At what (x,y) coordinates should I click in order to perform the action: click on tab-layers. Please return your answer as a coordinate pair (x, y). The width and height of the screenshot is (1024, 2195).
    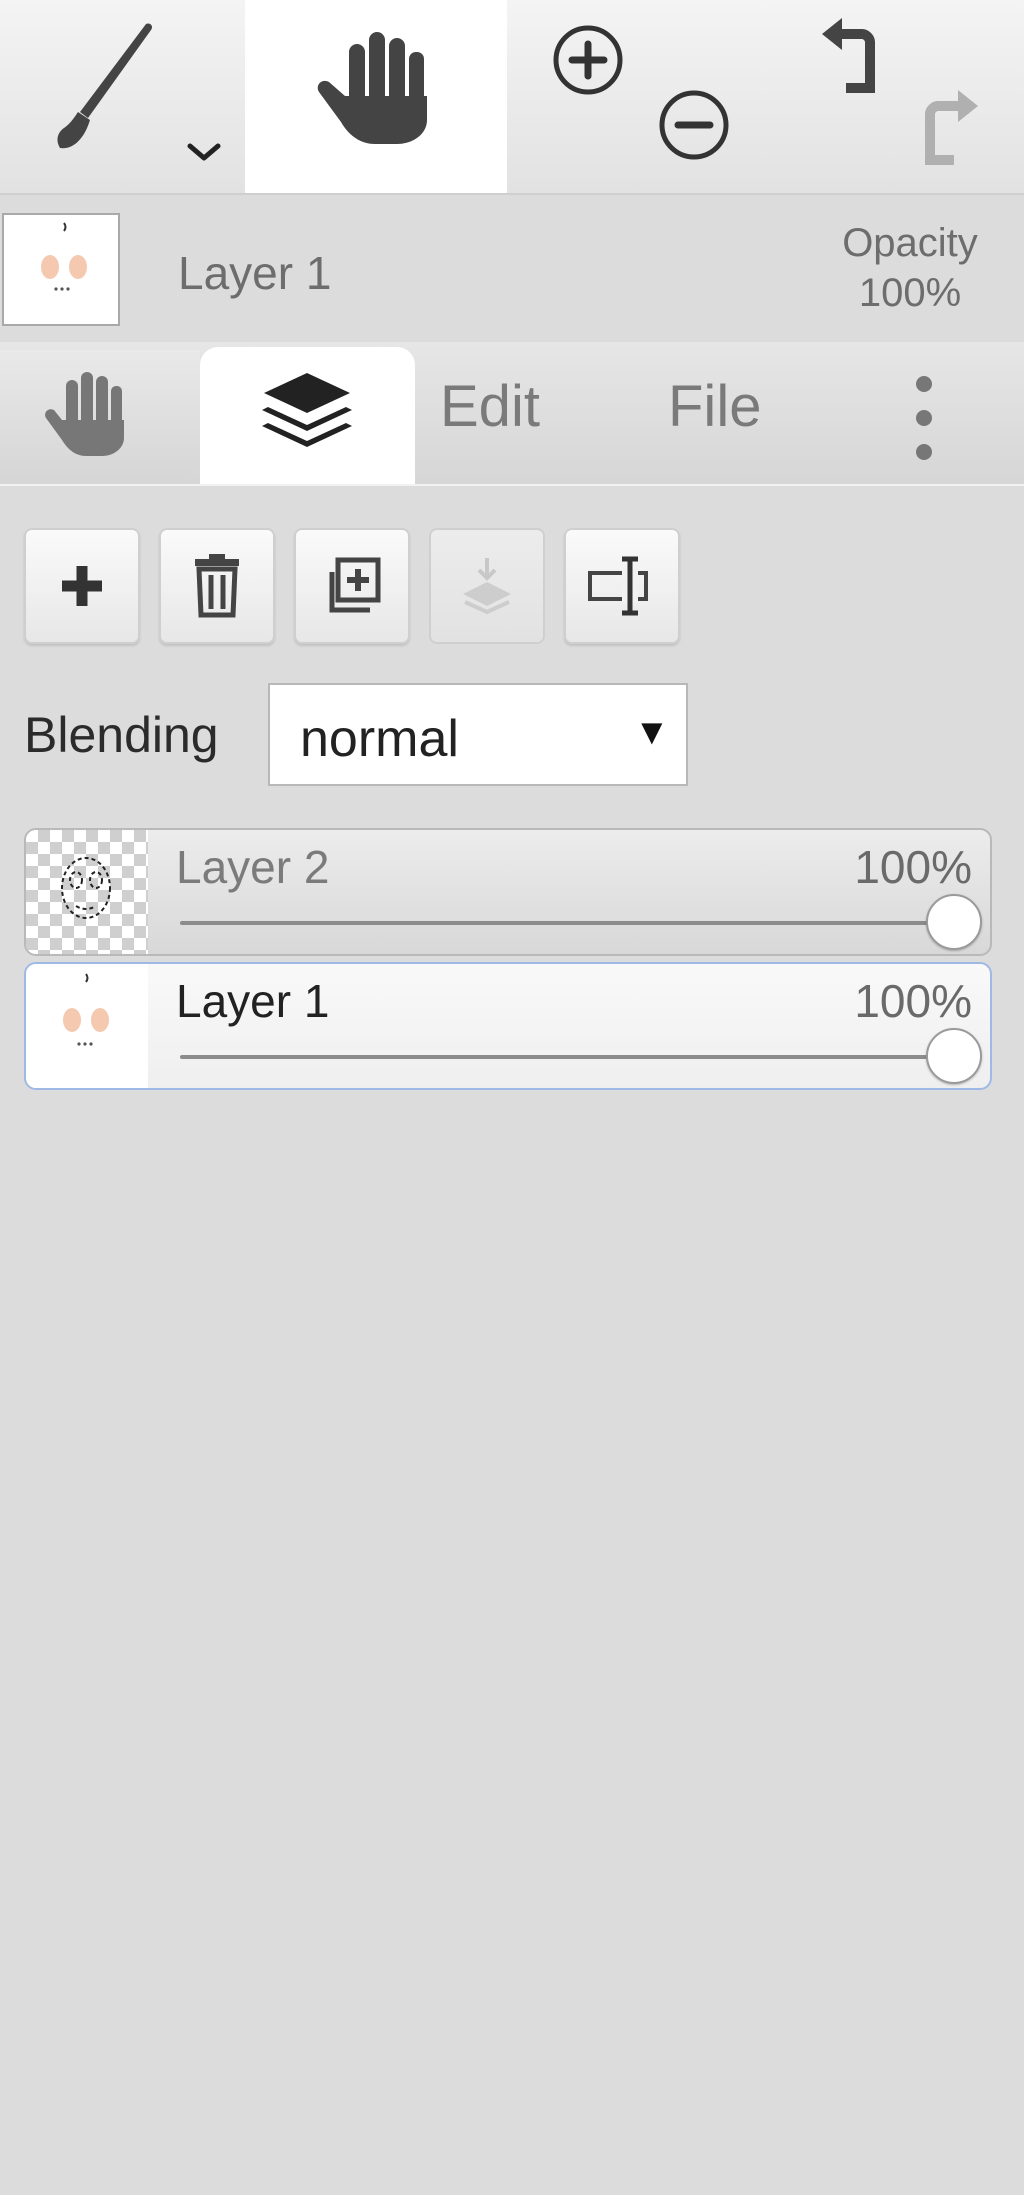
    Looking at the image, I should click on (307, 416).